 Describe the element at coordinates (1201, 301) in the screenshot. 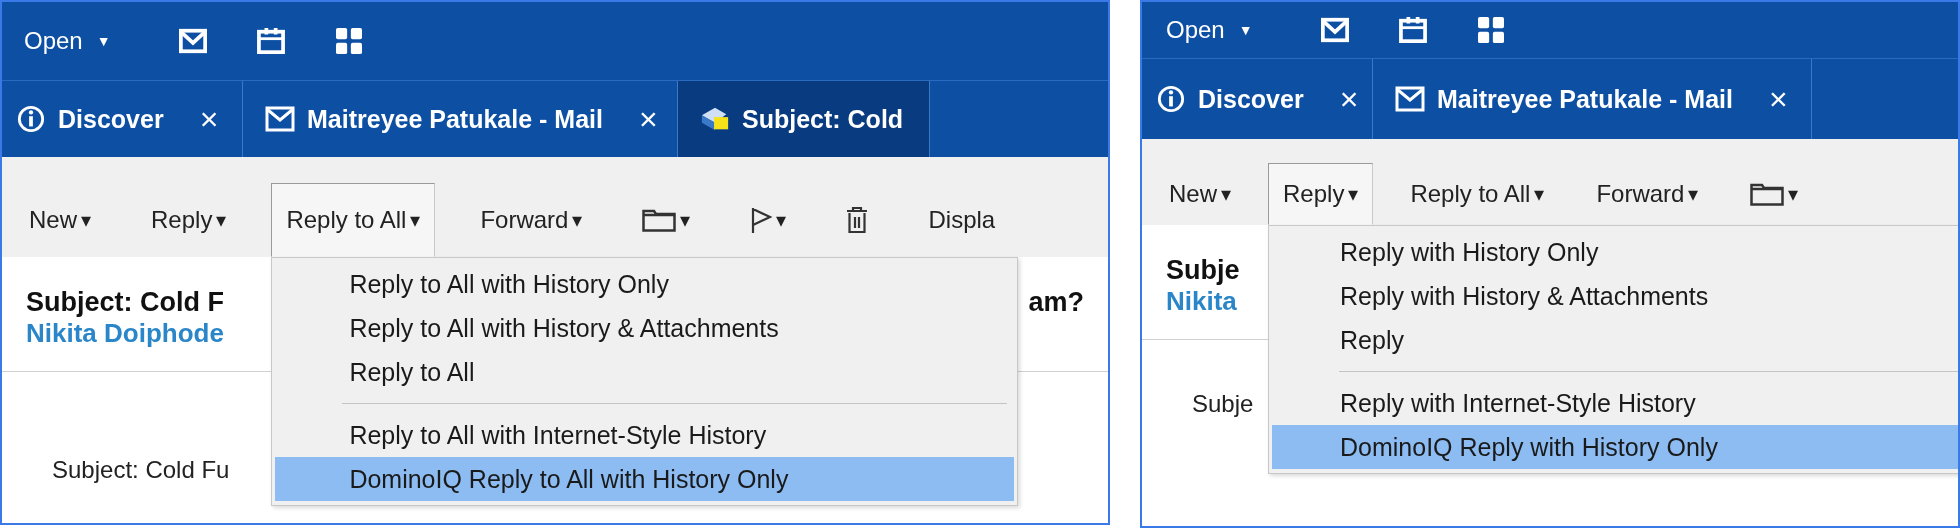

I see `sender-link: Nikita` at that location.